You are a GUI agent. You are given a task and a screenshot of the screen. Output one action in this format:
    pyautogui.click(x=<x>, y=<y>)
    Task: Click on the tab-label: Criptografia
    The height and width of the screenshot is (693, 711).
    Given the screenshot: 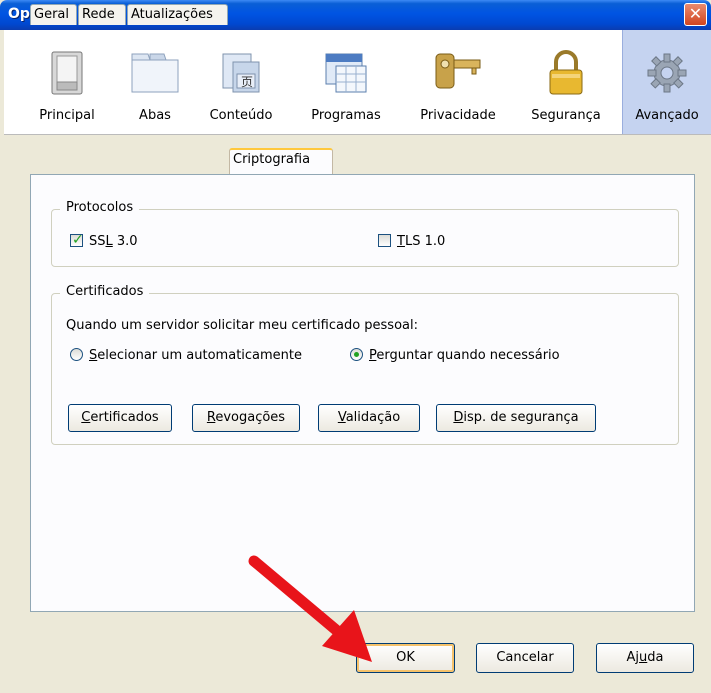 What is the action you would take?
    pyautogui.click(x=272, y=159)
    